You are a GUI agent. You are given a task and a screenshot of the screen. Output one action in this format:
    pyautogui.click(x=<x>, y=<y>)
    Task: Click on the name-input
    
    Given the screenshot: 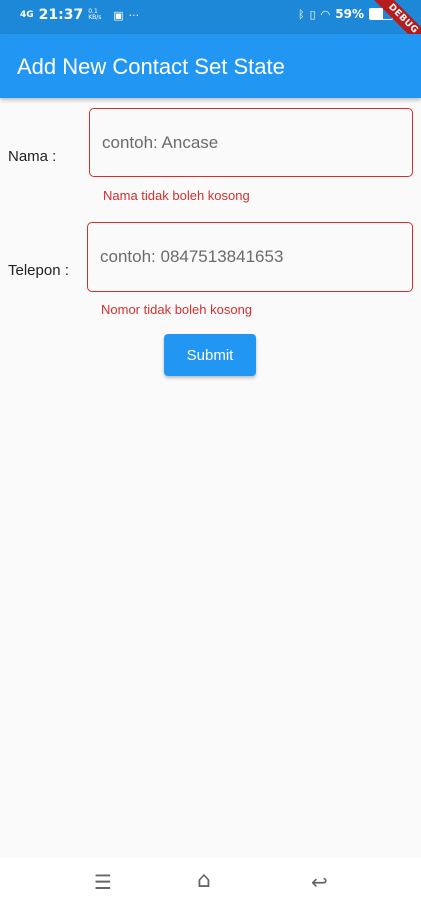 What is the action you would take?
    pyautogui.click(x=251, y=142)
    